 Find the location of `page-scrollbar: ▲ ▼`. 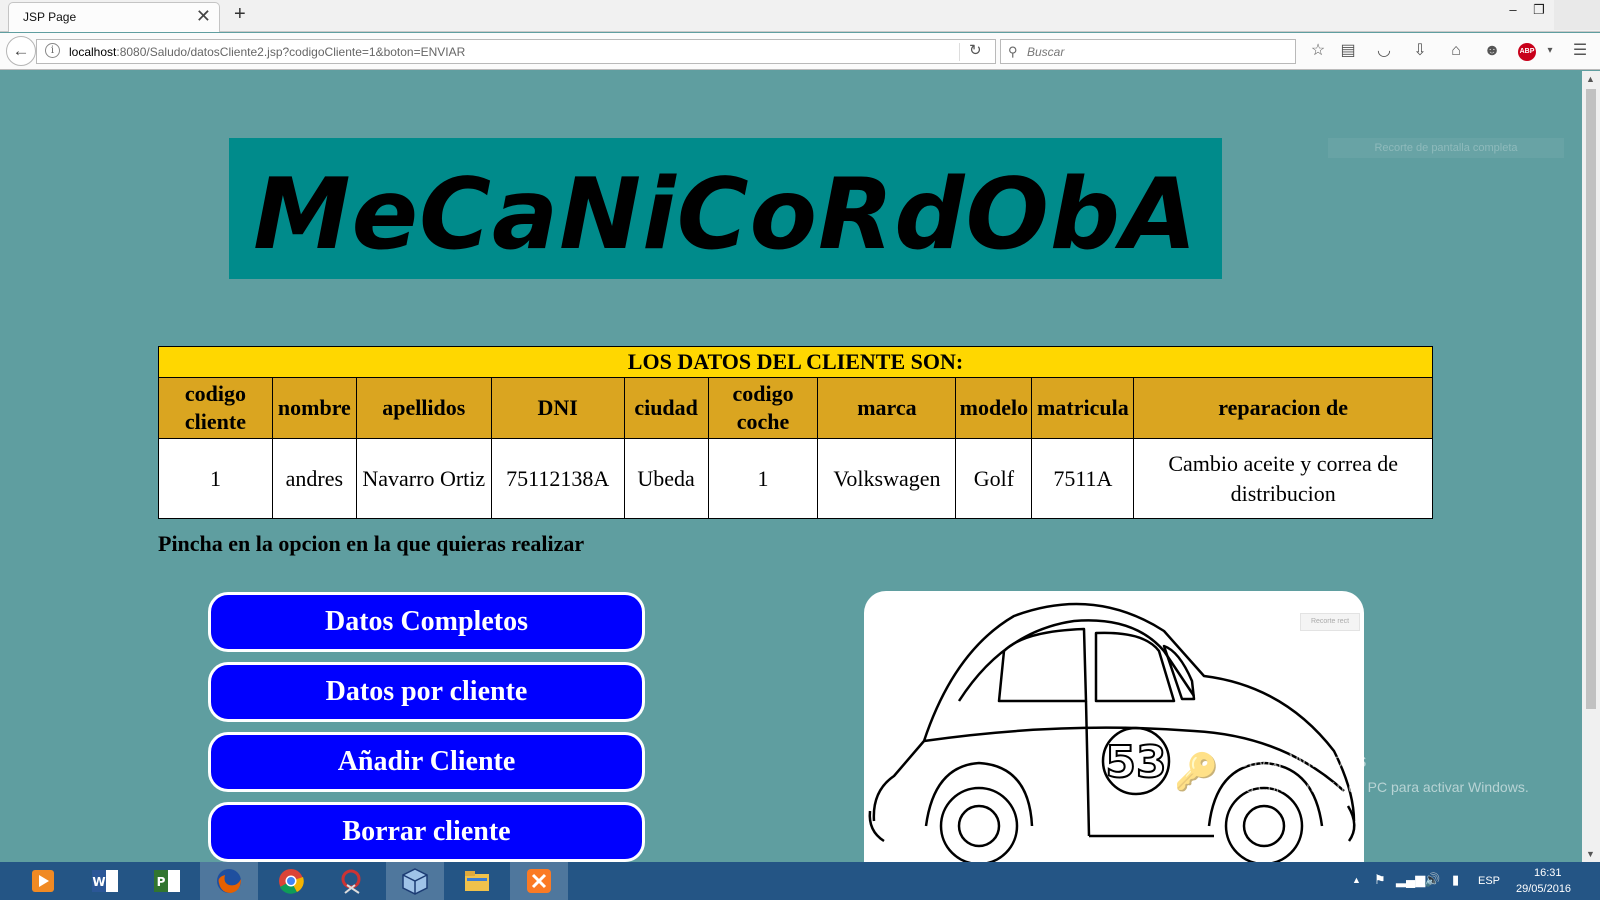

page-scrollbar: ▲ ▼ is located at coordinates (1591, 466).